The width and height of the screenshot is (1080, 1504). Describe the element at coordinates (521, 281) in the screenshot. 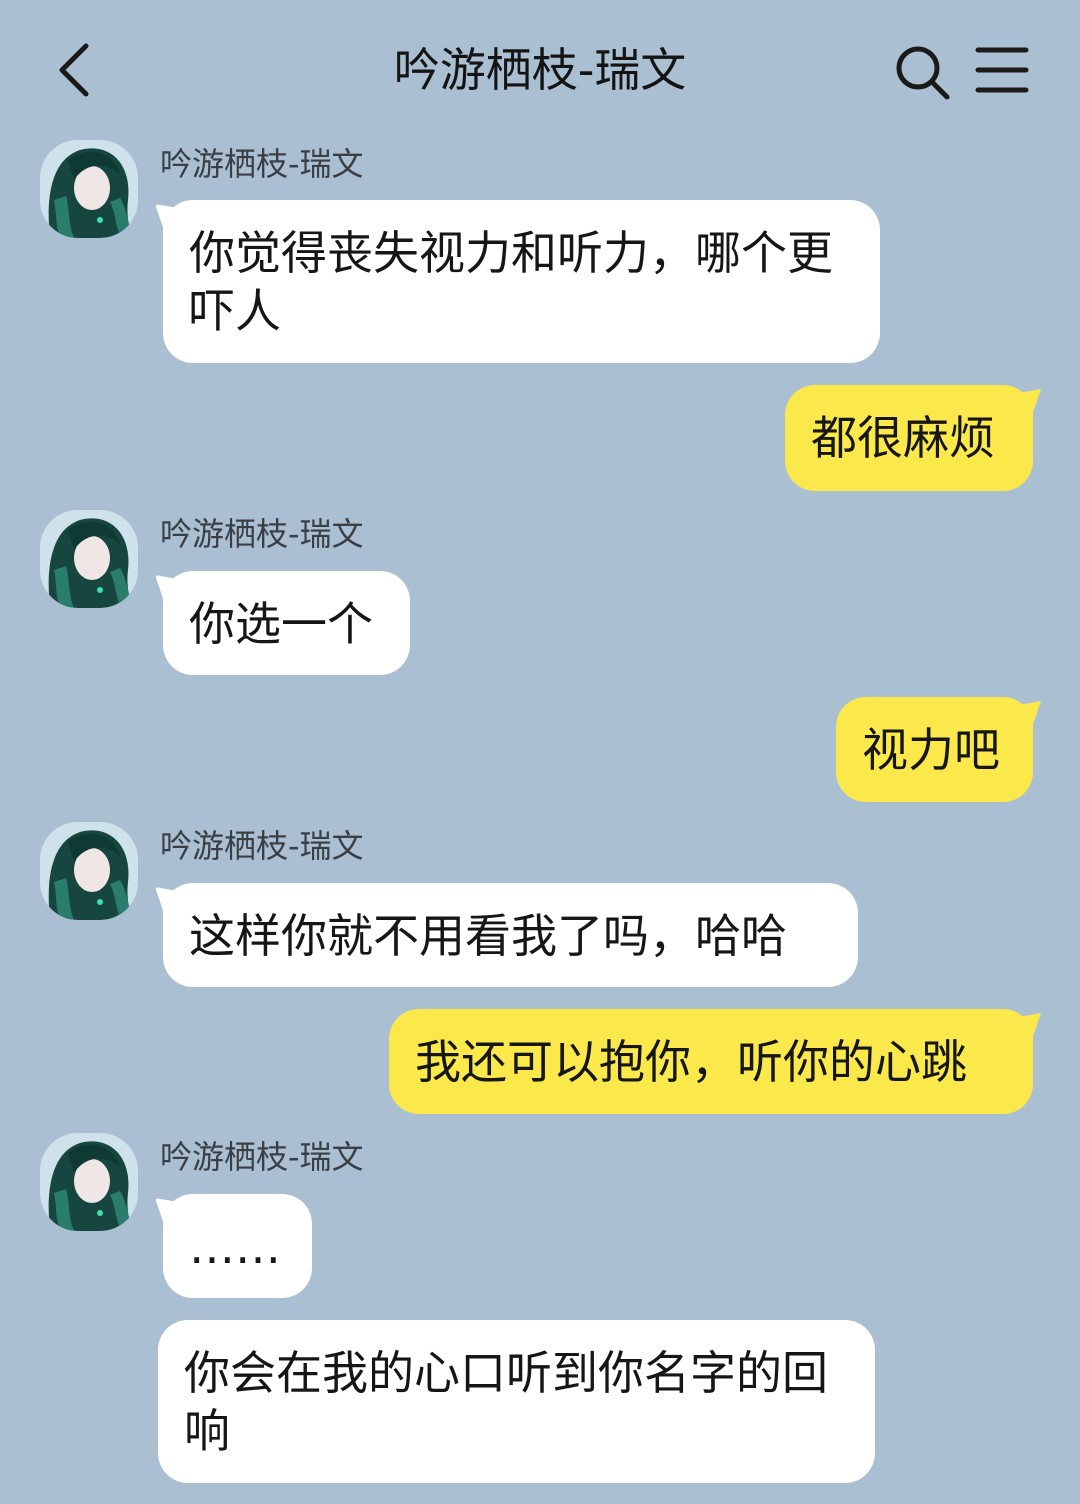

I see `incoming-message-bubble: 你觉得丧失视力和听力，哪个更吓人` at that location.